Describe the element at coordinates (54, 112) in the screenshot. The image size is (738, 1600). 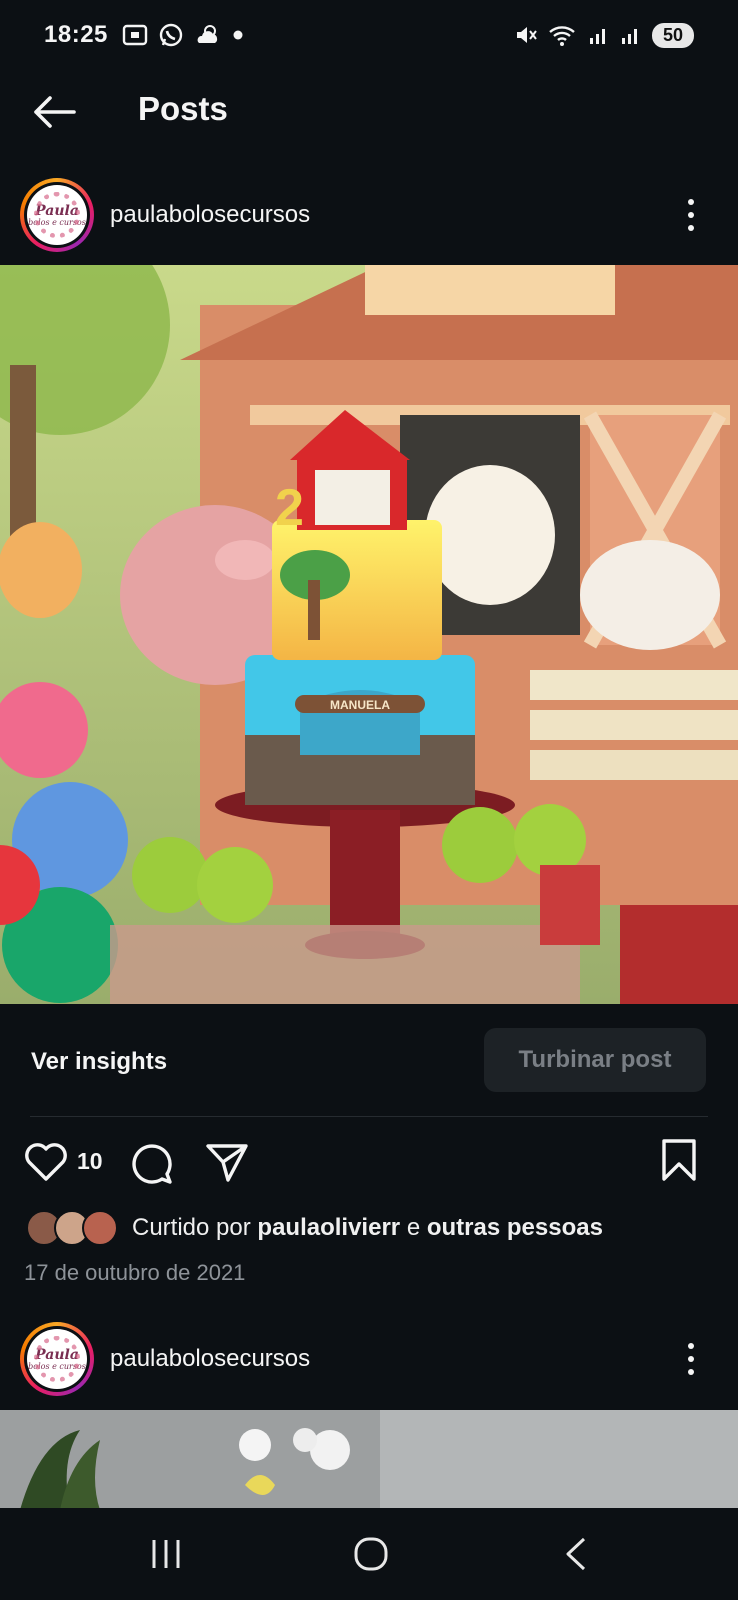
I see `arrow-left-icon` at that location.